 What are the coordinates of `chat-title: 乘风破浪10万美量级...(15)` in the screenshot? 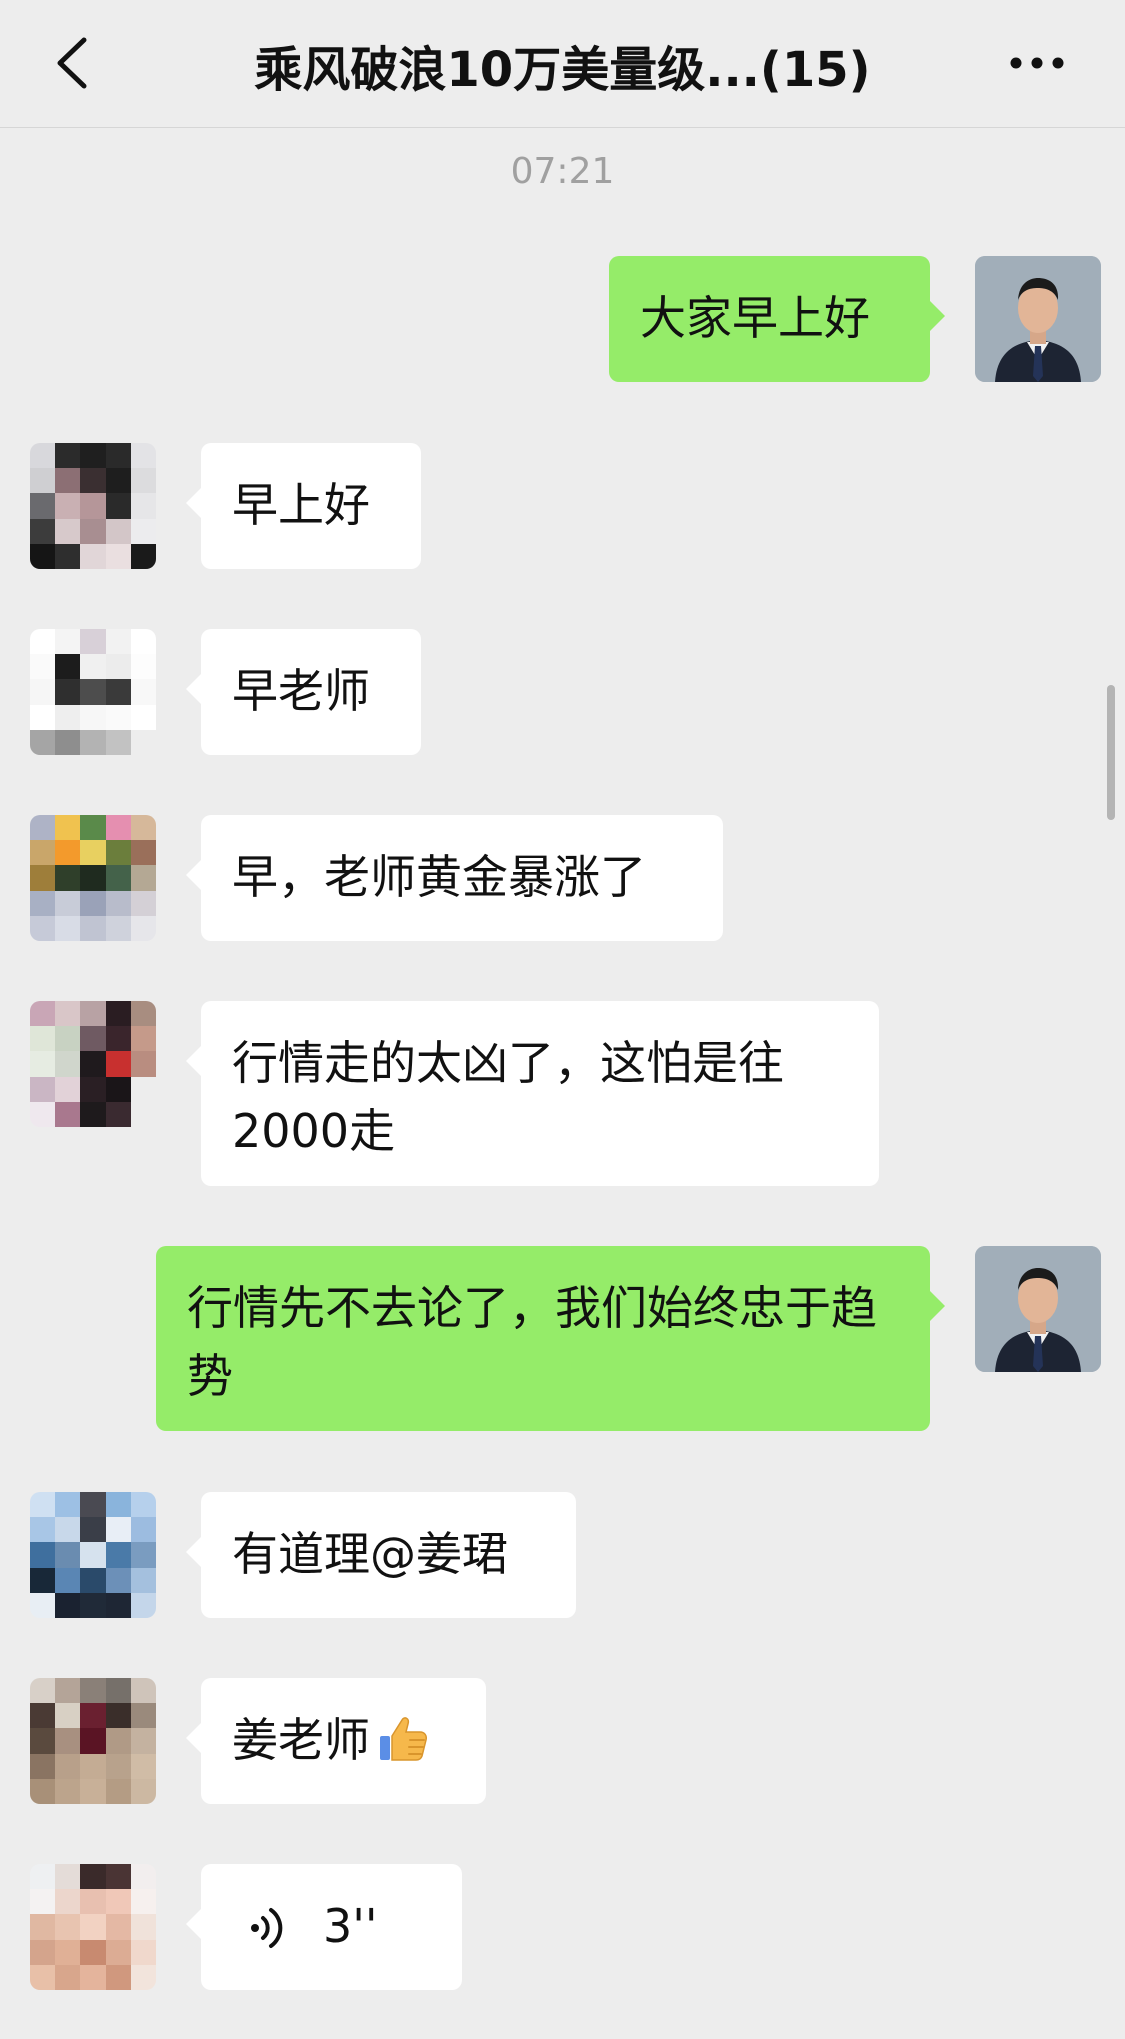 It's located at (562, 65).